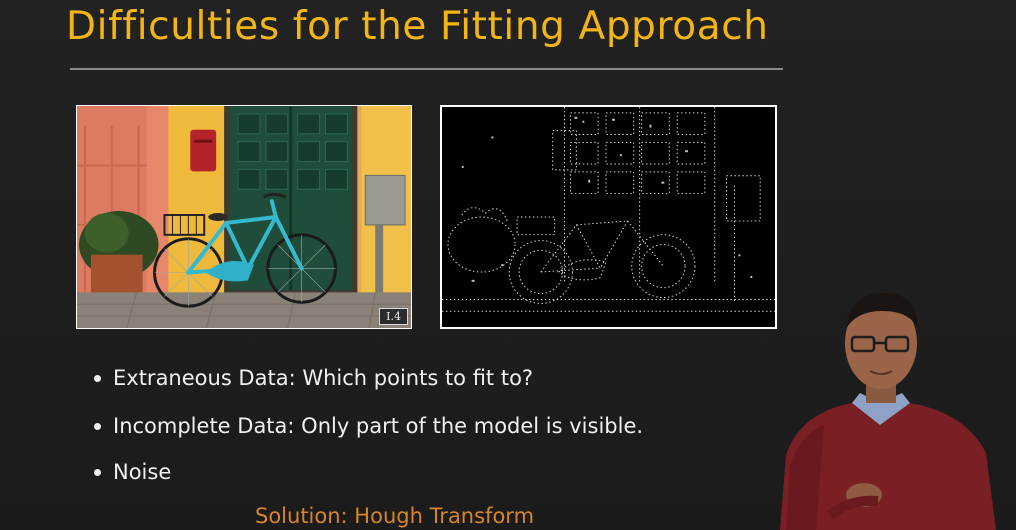 The height and width of the screenshot is (530, 1016). What do you see at coordinates (393, 316) in the screenshot?
I see `figure-tag: I.4` at bounding box center [393, 316].